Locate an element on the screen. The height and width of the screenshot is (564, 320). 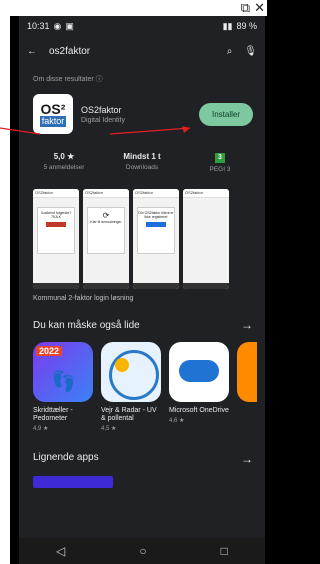
screenshot-4: OS2faktor is located at coordinates (206, 239).